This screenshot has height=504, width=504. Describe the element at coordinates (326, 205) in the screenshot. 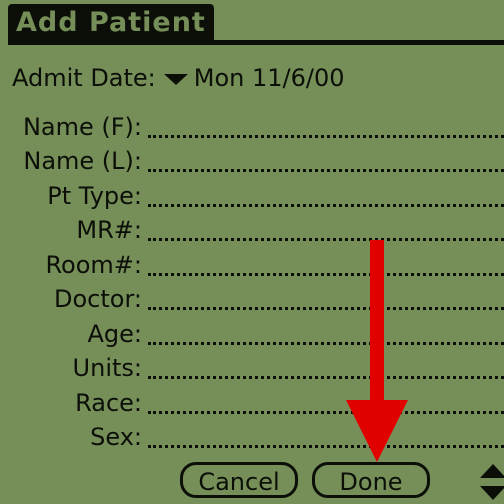

I see `pt-type-input` at that location.